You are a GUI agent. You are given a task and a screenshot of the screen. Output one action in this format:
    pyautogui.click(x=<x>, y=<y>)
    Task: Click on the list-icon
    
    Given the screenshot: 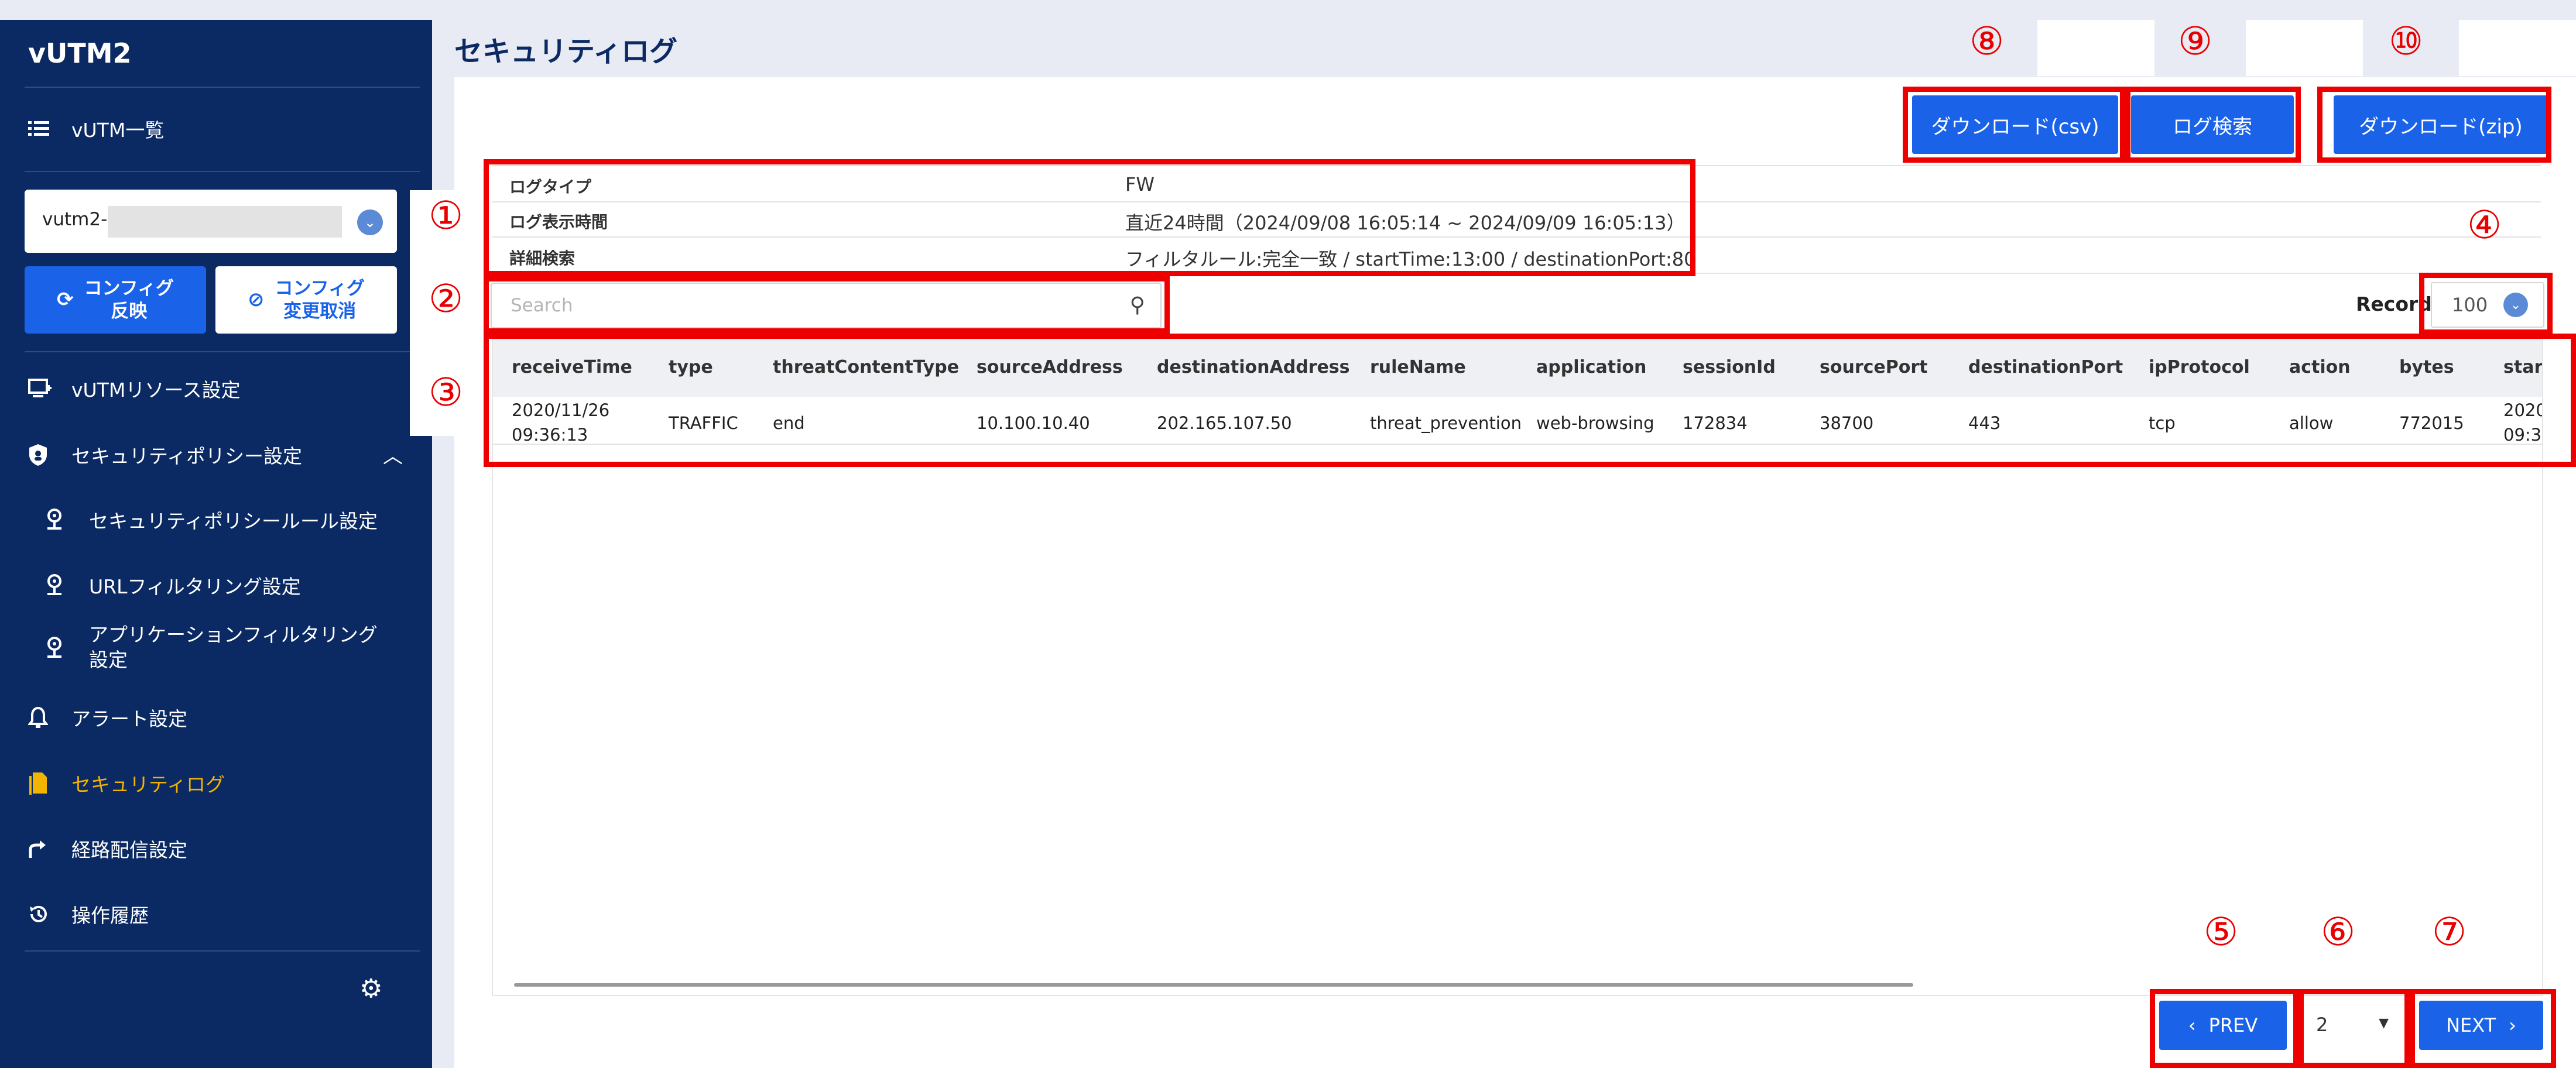 What is the action you would take?
    pyautogui.click(x=44, y=129)
    